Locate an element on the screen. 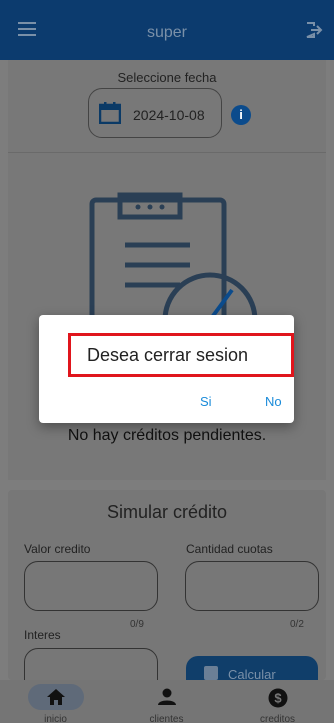  info-icon: i is located at coordinates (241, 115).